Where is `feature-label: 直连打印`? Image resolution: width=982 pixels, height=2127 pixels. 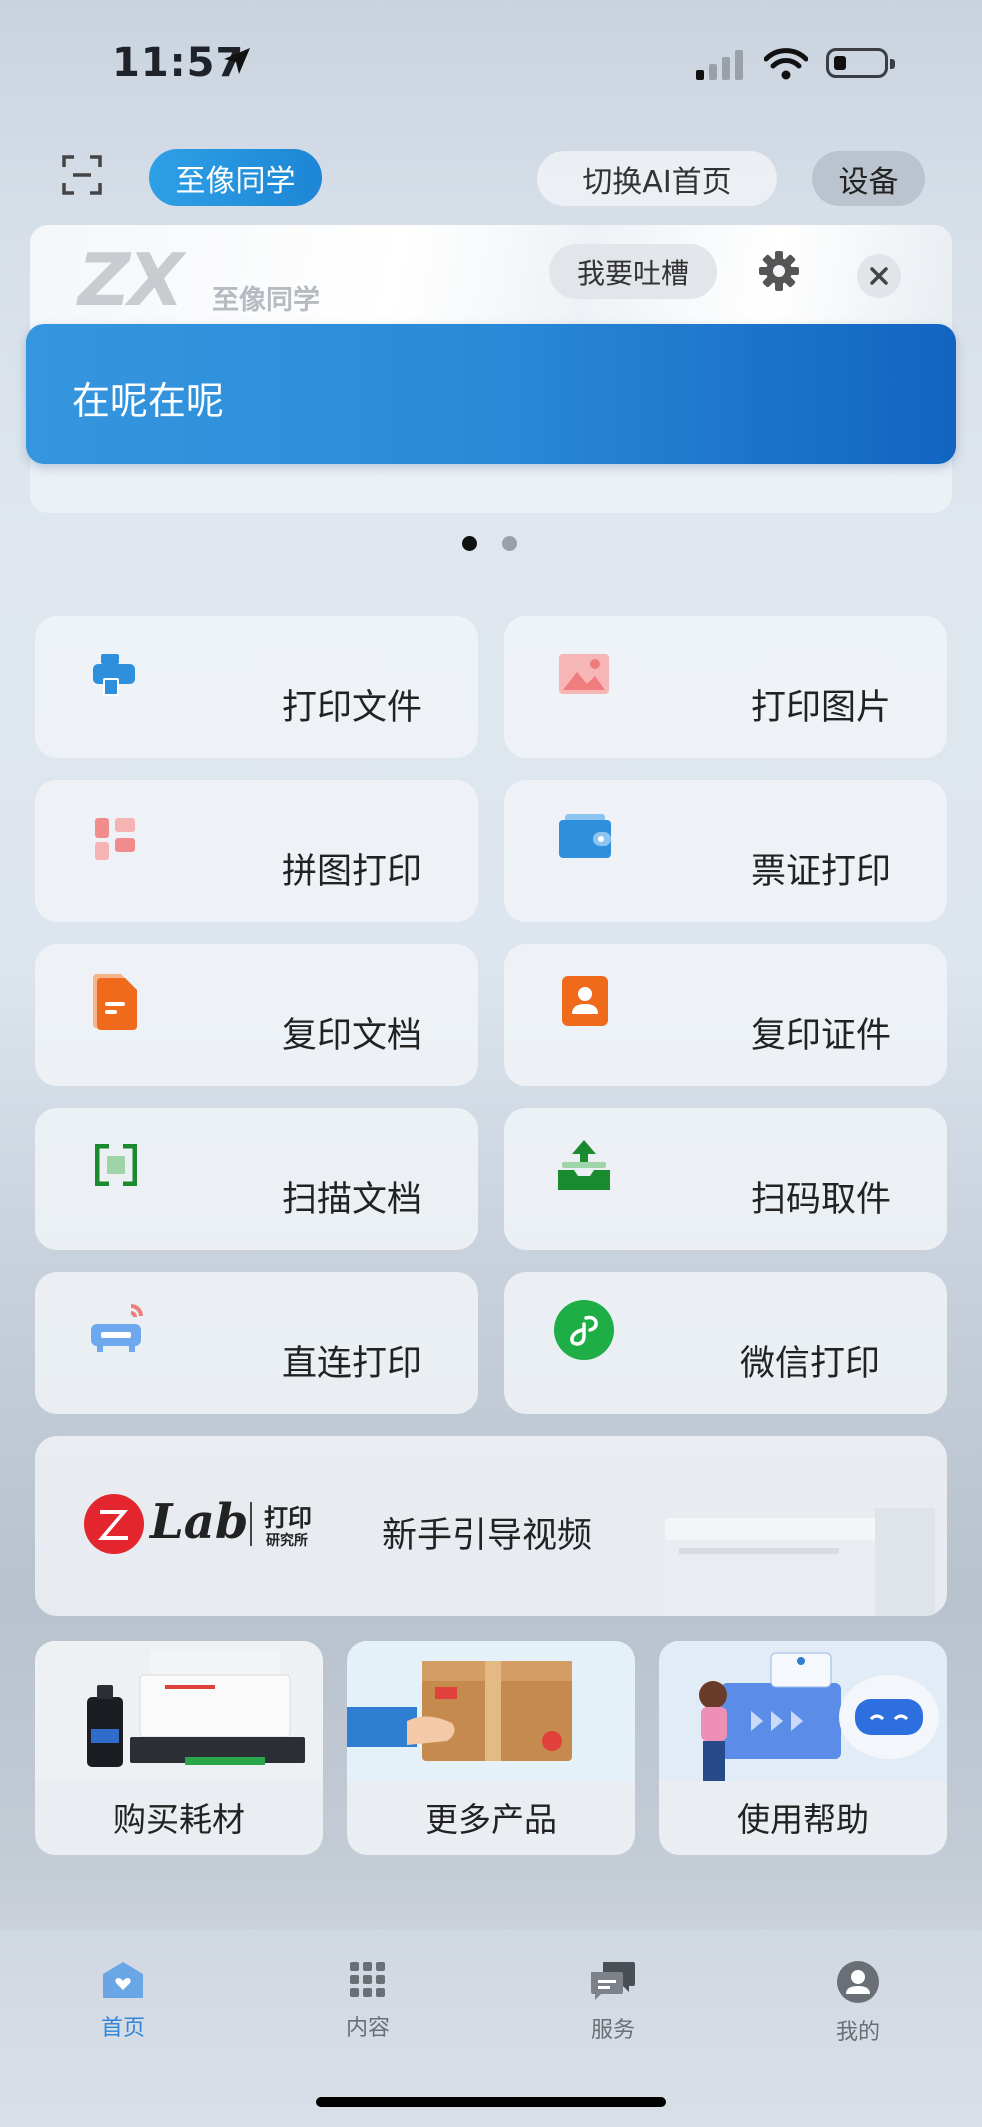
feature-label: 直连打印 is located at coordinates (352, 1364).